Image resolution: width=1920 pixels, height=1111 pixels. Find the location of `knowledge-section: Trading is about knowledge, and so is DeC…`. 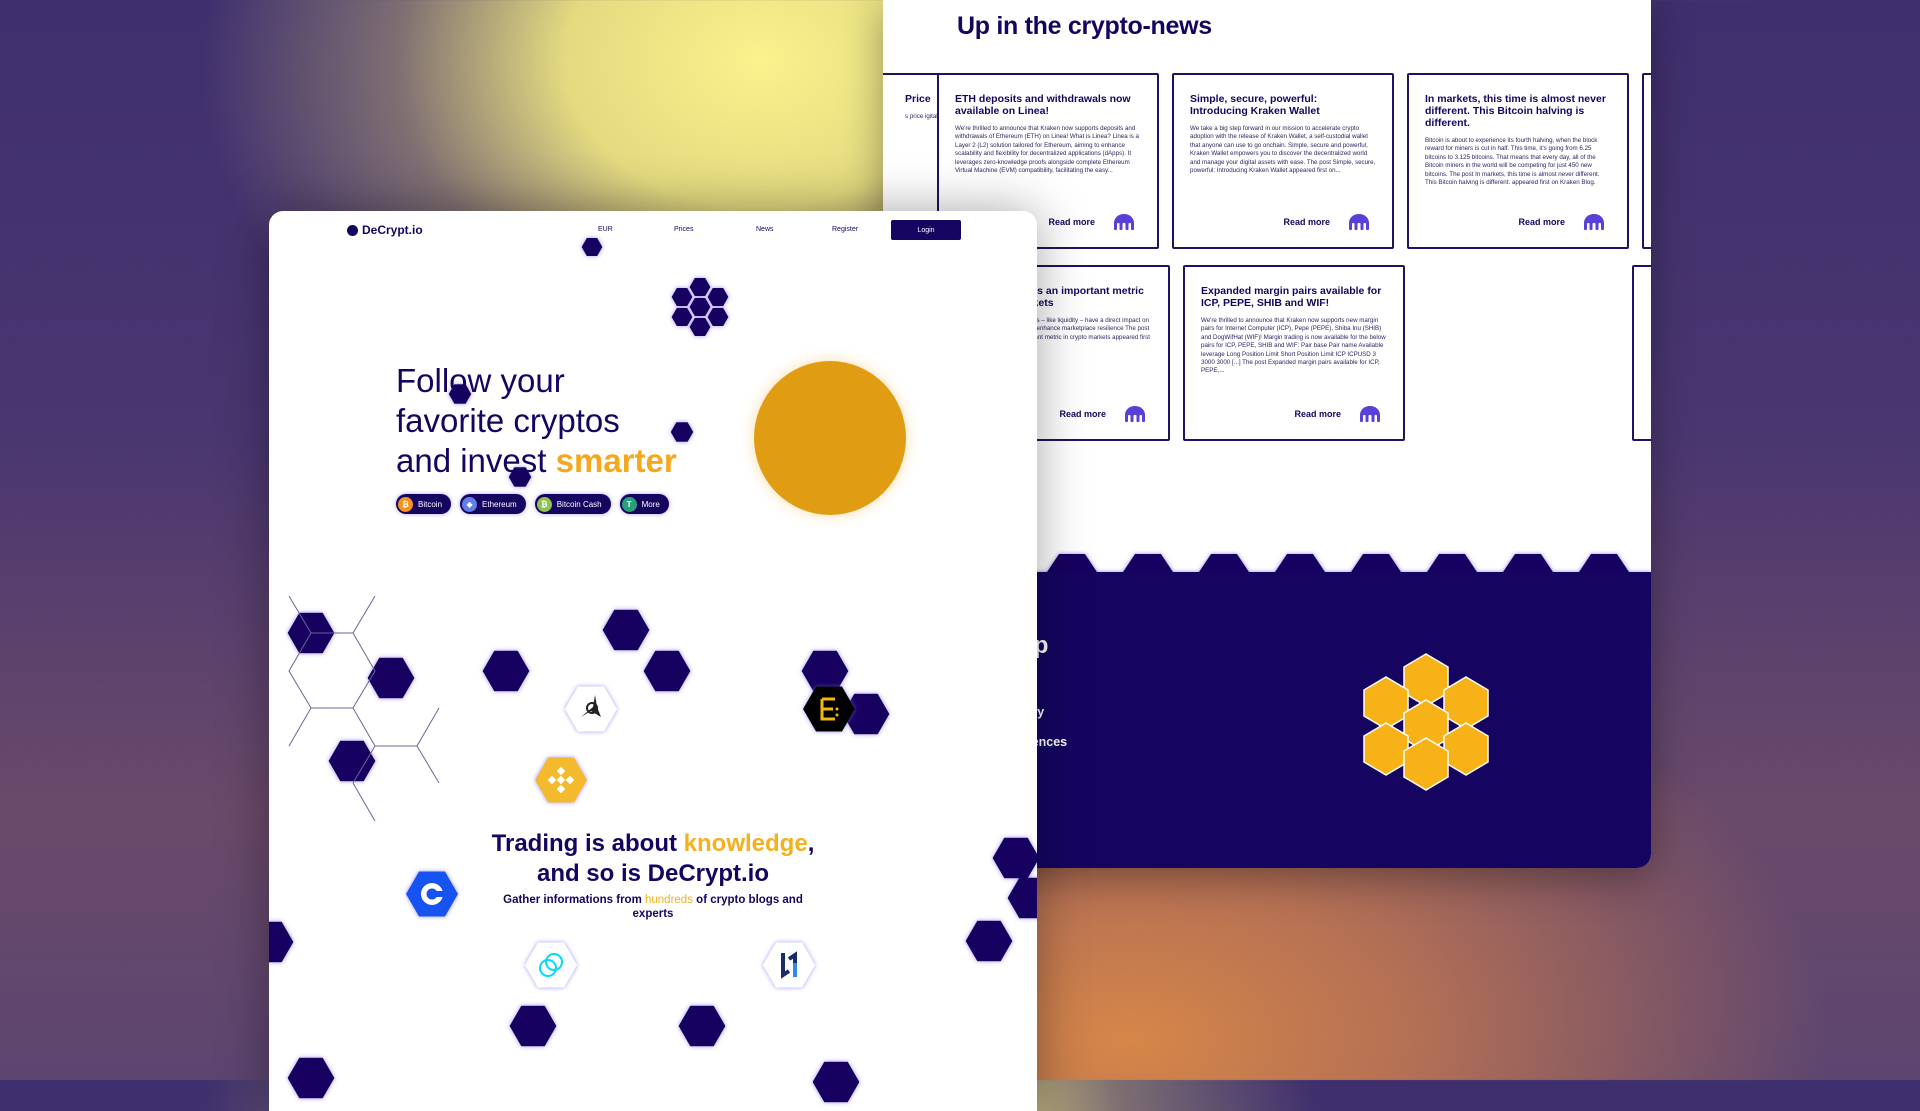

knowledge-section: Trading is about knowledge, and so is DeC… is located at coordinates (653, 875).